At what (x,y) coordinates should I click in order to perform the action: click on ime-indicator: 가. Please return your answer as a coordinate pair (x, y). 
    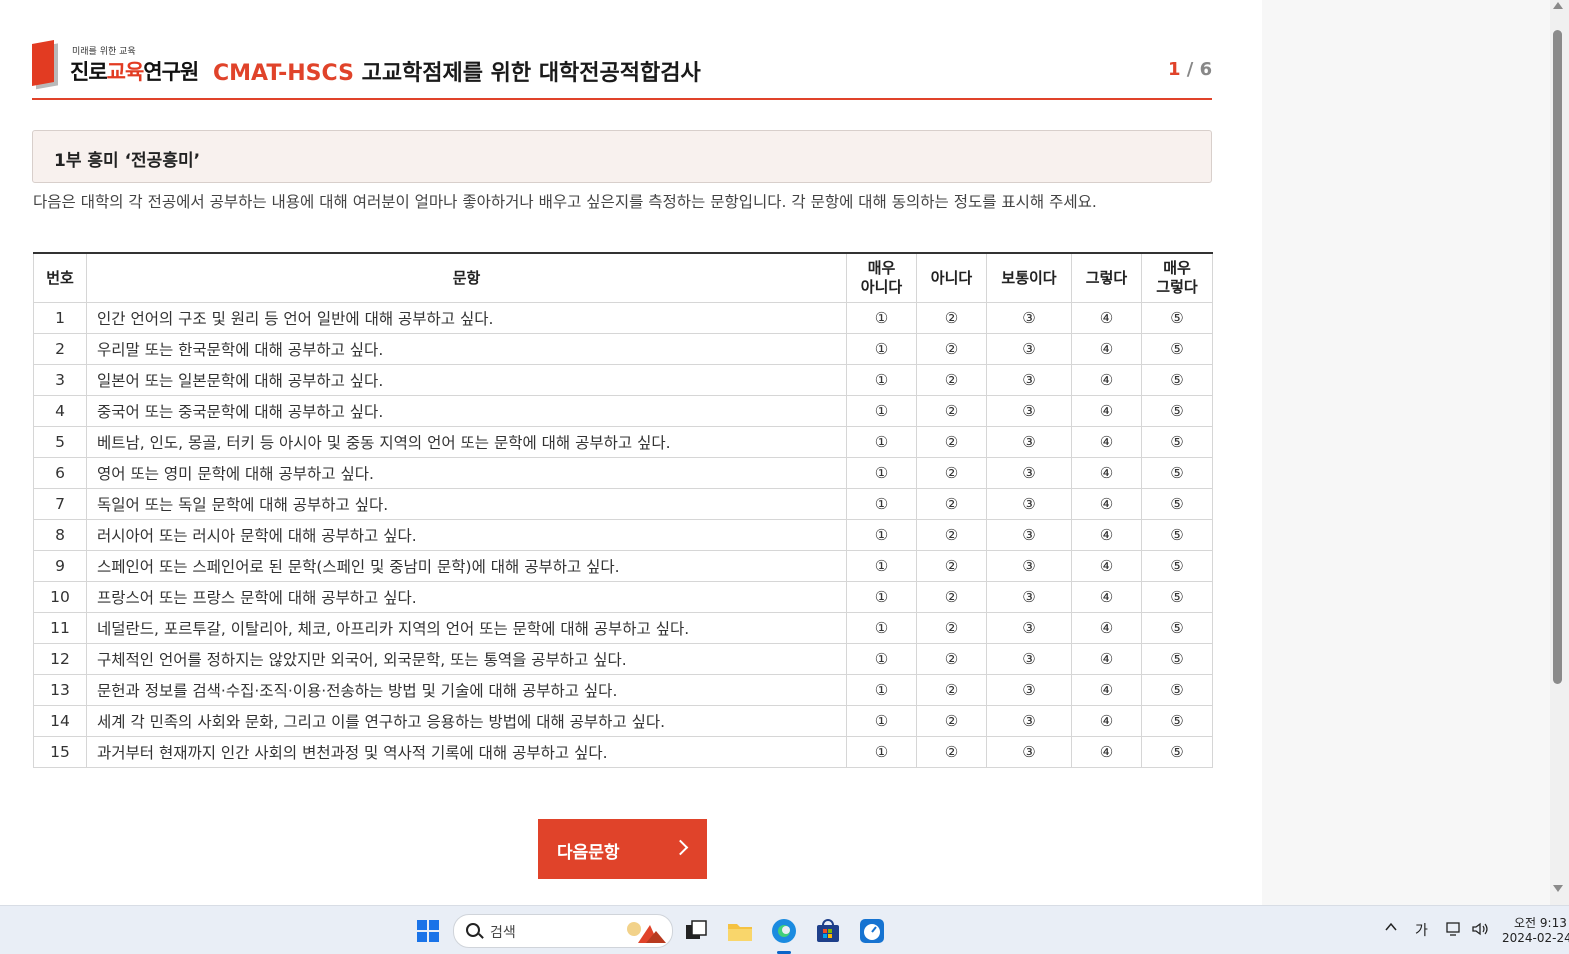
    Looking at the image, I should click on (1421, 930).